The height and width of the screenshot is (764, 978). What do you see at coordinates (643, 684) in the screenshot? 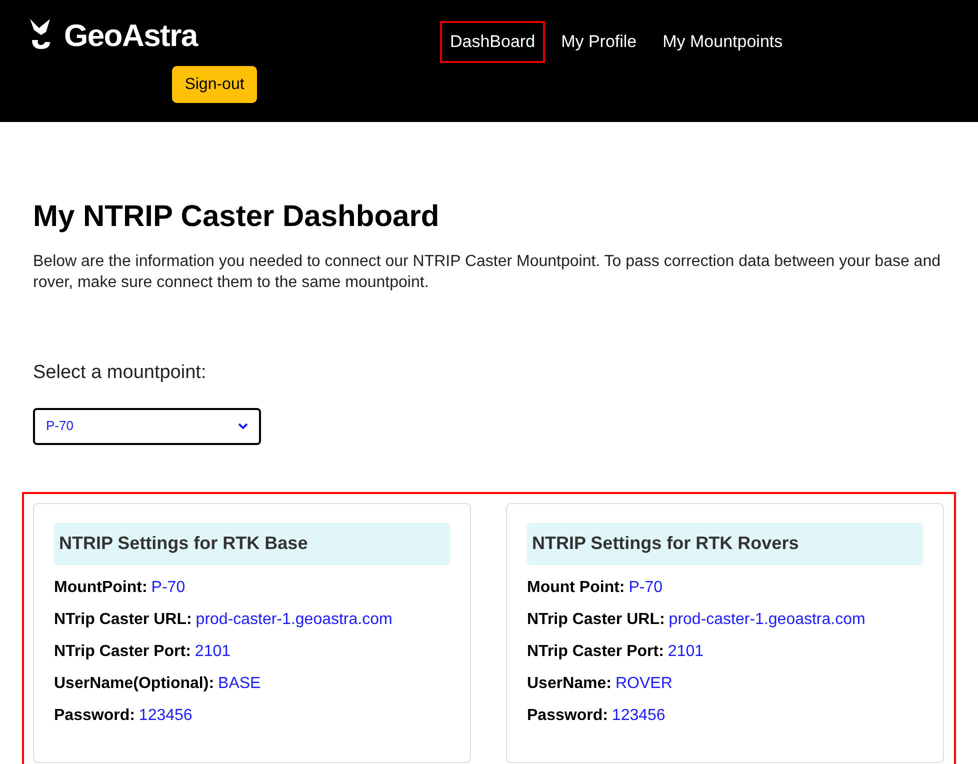
I see `field-value: ROVER` at bounding box center [643, 684].